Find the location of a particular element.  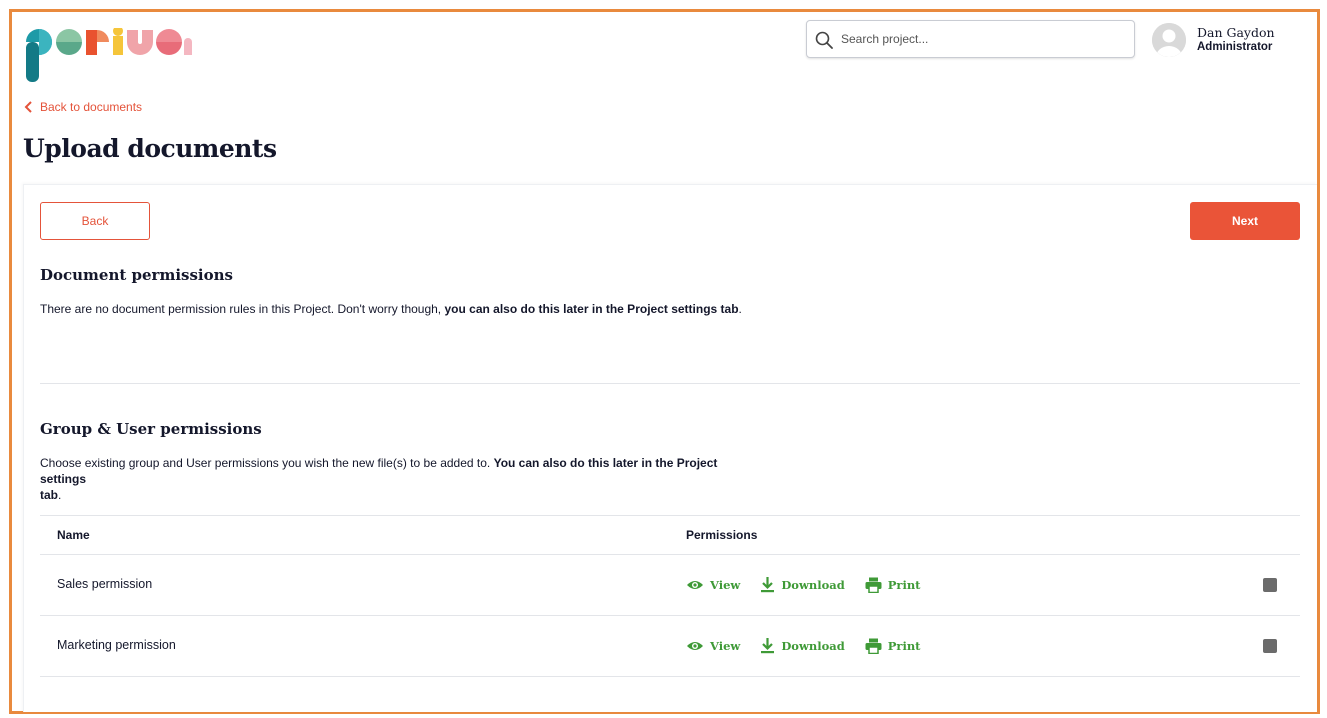

column-header-name: Name is located at coordinates (73, 535).